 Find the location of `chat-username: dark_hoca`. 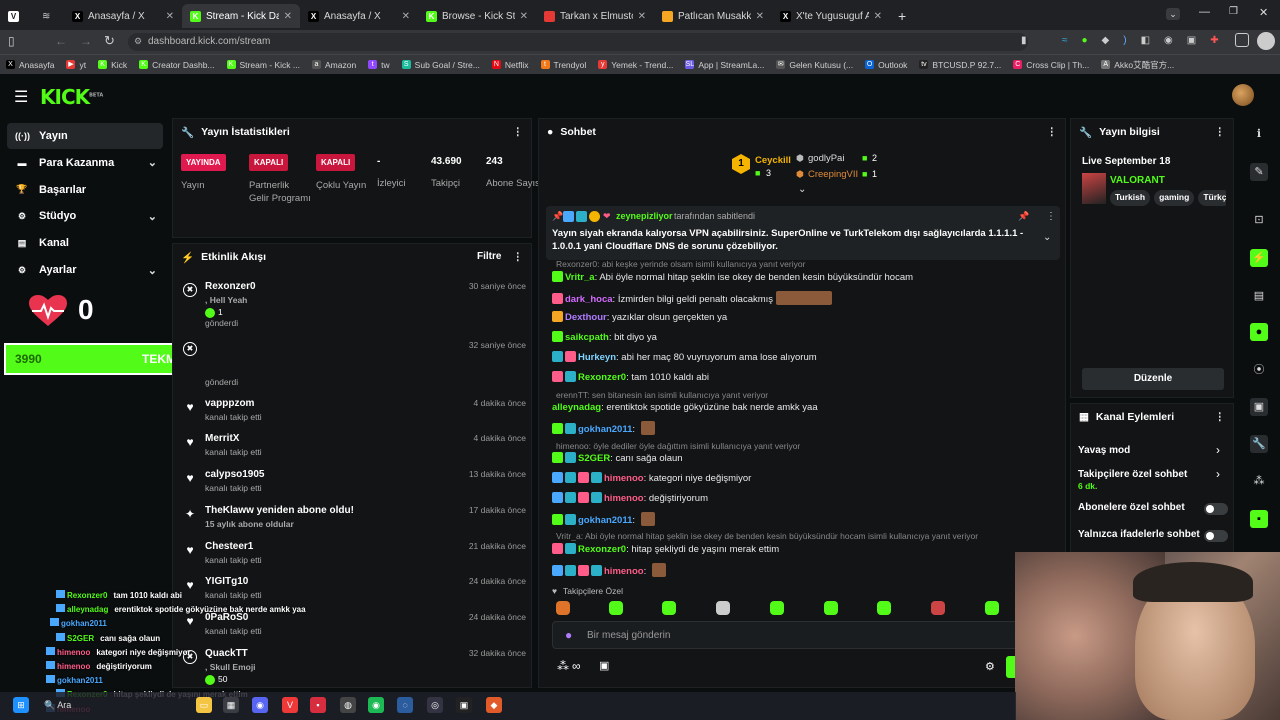

chat-username: dark_hoca is located at coordinates (589, 299).